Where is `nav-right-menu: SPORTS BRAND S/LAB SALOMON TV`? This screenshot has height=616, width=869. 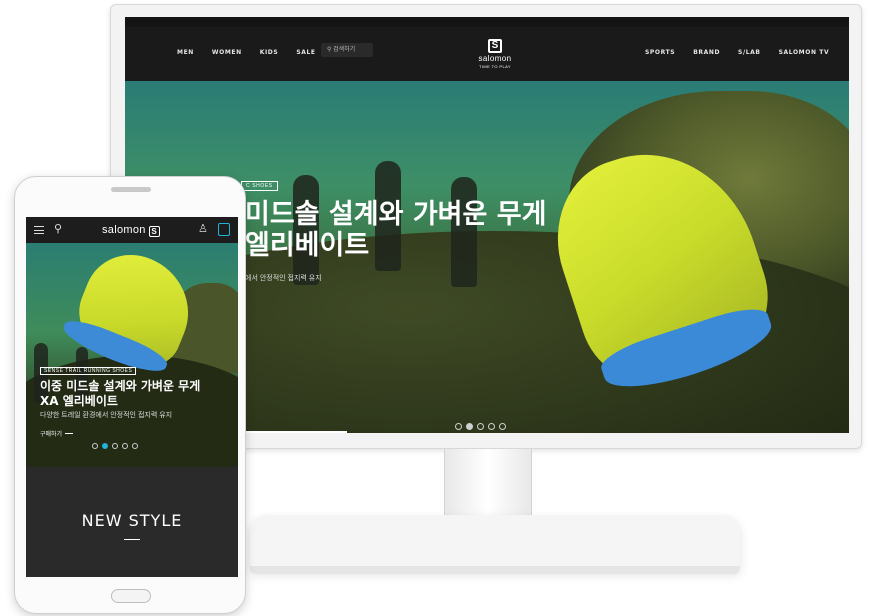
nav-right-menu: SPORTS BRAND S/LAB SALOMON TV is located at coordinates (737, 52).